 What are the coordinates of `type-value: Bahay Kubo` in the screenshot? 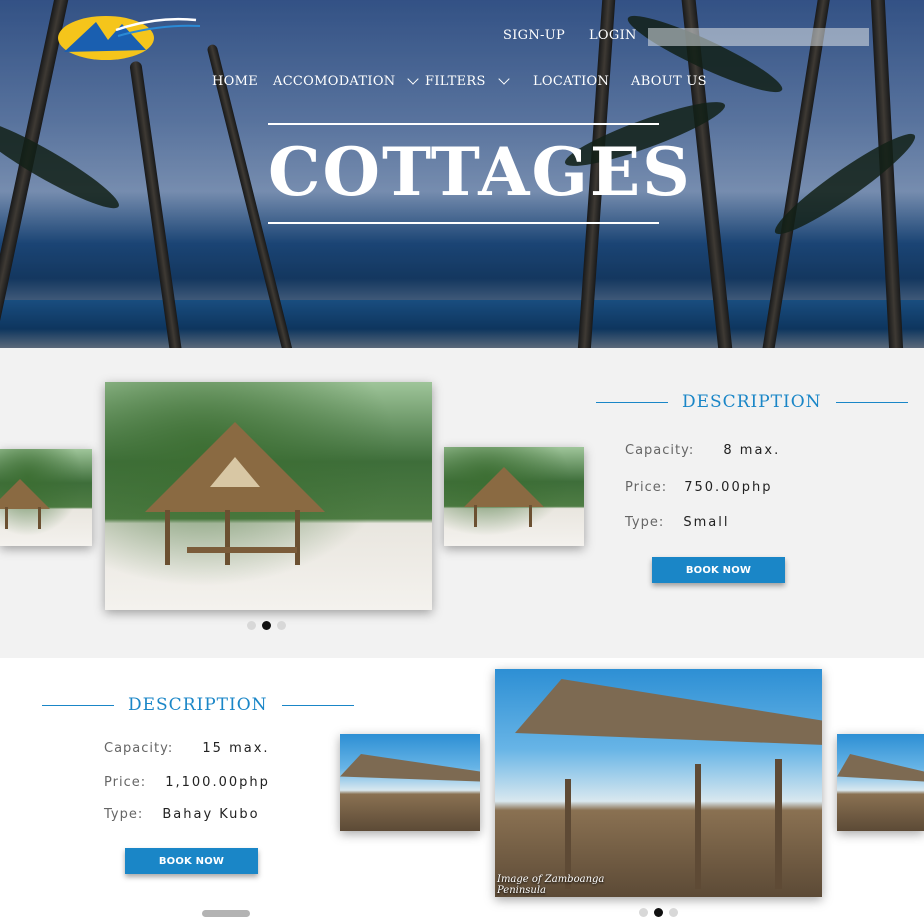 It's located at (211, 814).